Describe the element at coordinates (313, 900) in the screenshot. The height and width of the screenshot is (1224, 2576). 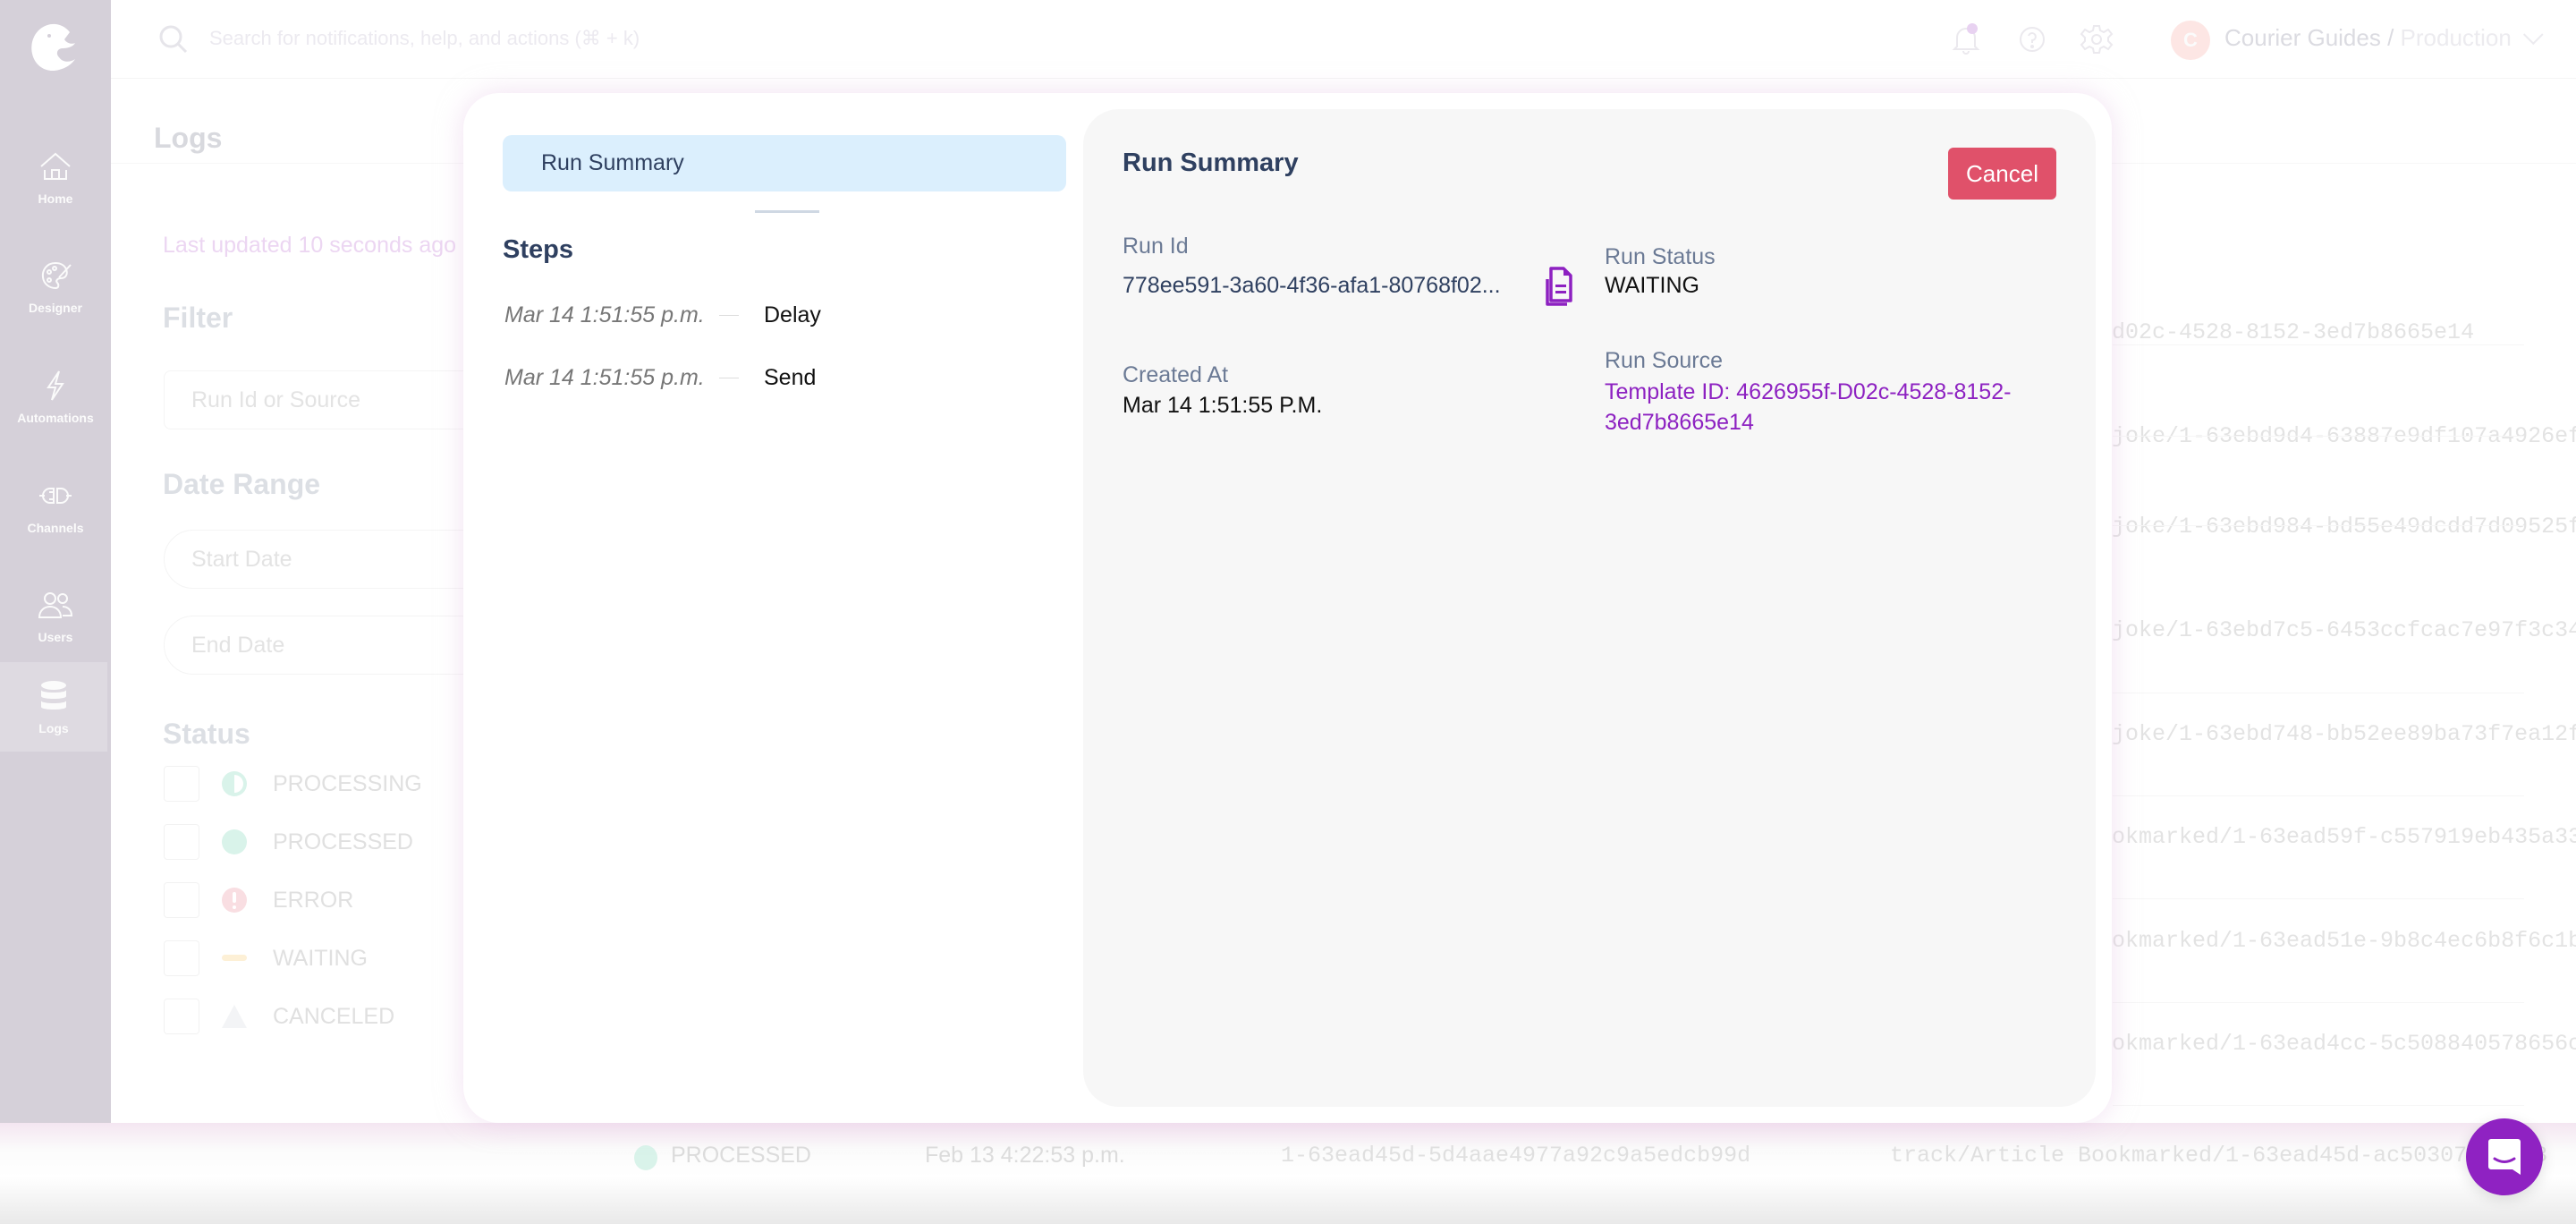
I see `status-label: ERROR` at that location.